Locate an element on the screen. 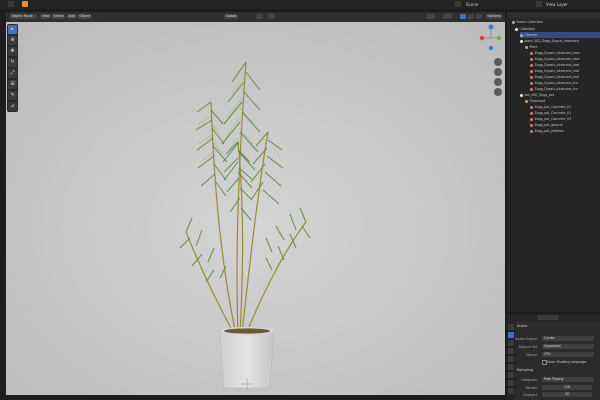 This screenshot has height=400, width=600. shading-rendered-icon is located at coordinates (479, 16).